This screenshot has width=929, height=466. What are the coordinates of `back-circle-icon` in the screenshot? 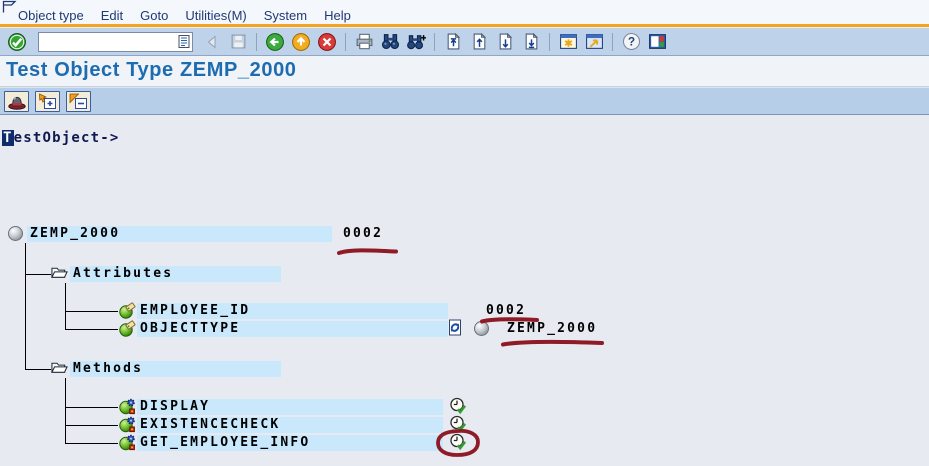 It's located at (275, 41).